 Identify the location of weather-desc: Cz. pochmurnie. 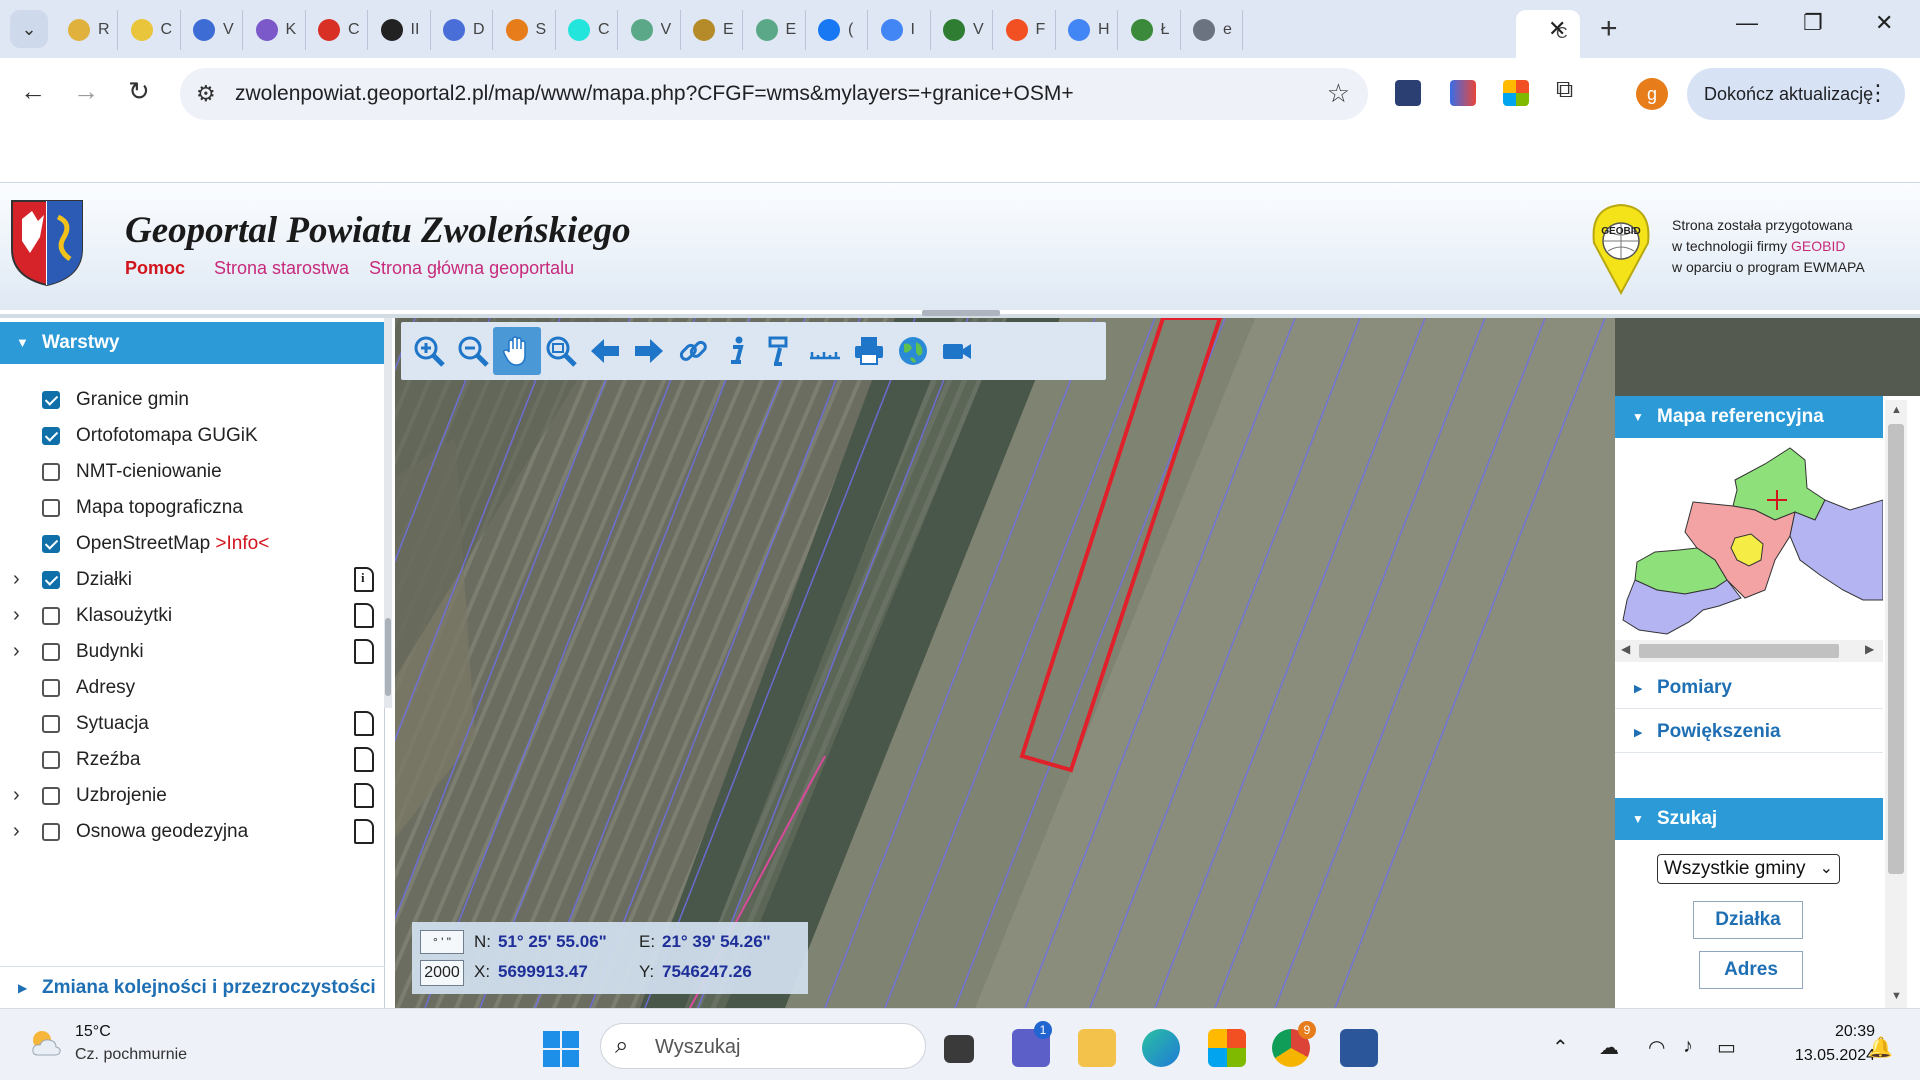
(131, 1055).